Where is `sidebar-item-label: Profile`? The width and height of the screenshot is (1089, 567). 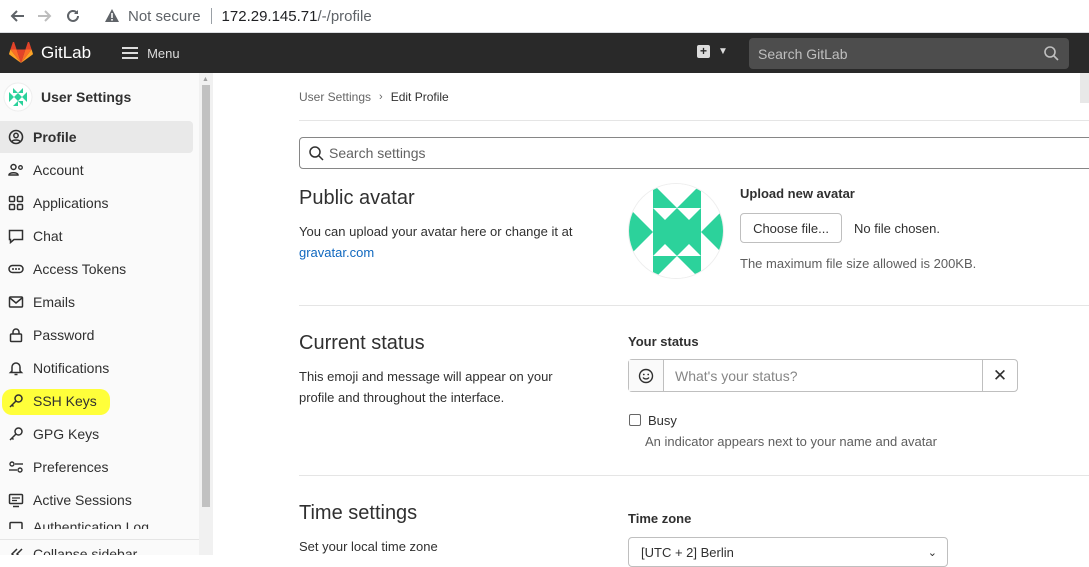 sidebar-item-label: Profile is located at coordinates (55, 137).